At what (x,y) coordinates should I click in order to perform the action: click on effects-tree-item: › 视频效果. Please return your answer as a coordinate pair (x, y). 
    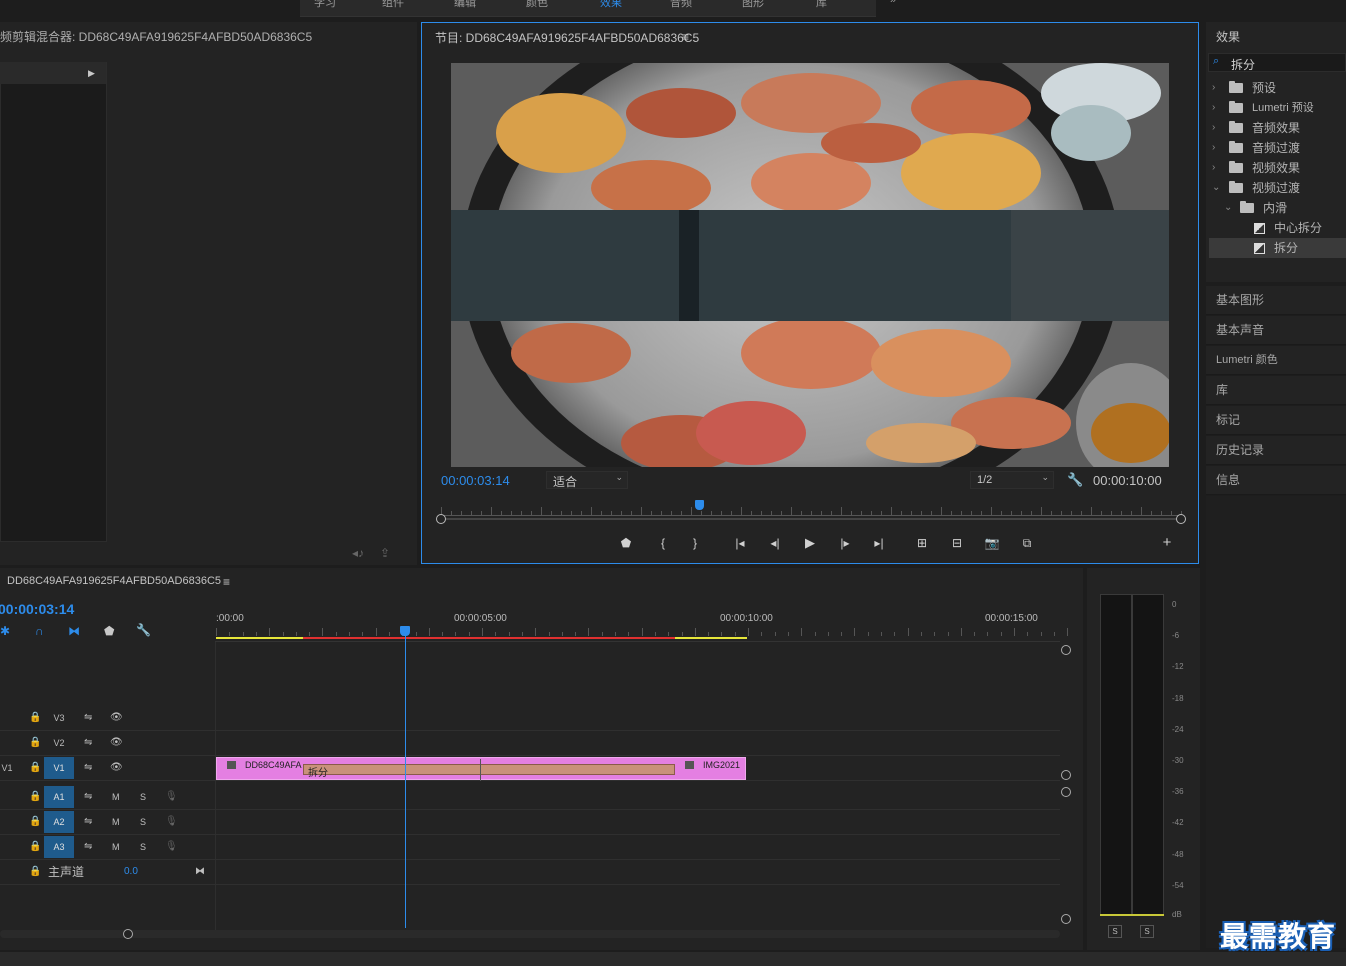
    Looking at the image, I should click on (1277, 168).